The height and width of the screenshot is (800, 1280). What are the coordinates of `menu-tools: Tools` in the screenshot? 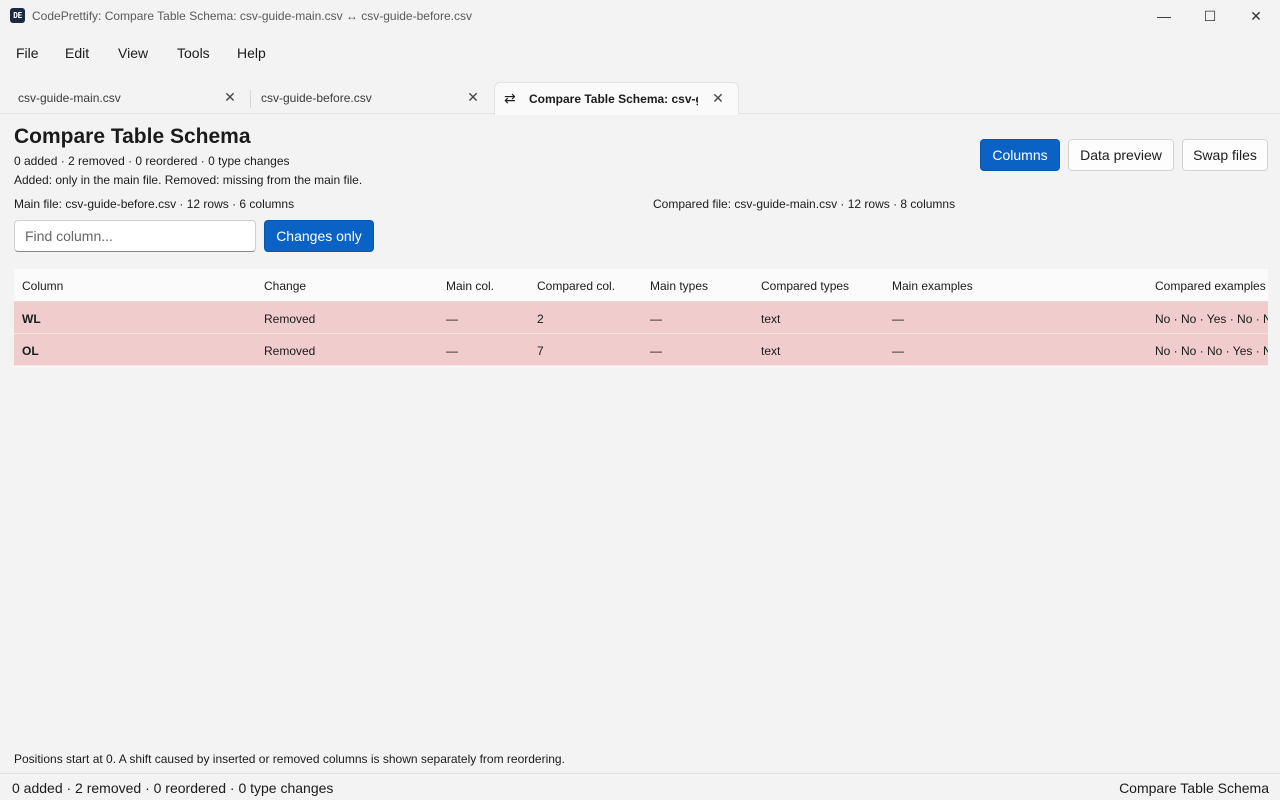 It's located at (193, 53).